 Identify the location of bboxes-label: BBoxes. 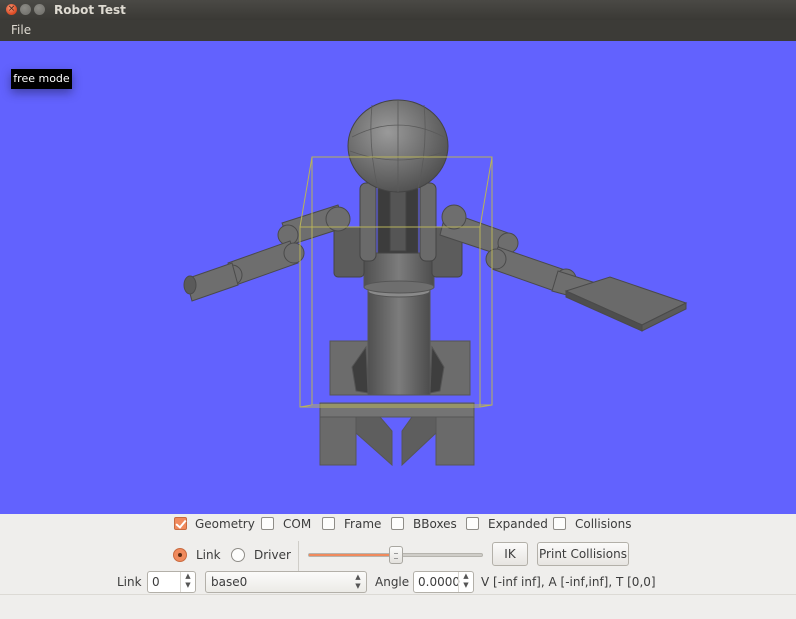
(435, 524).